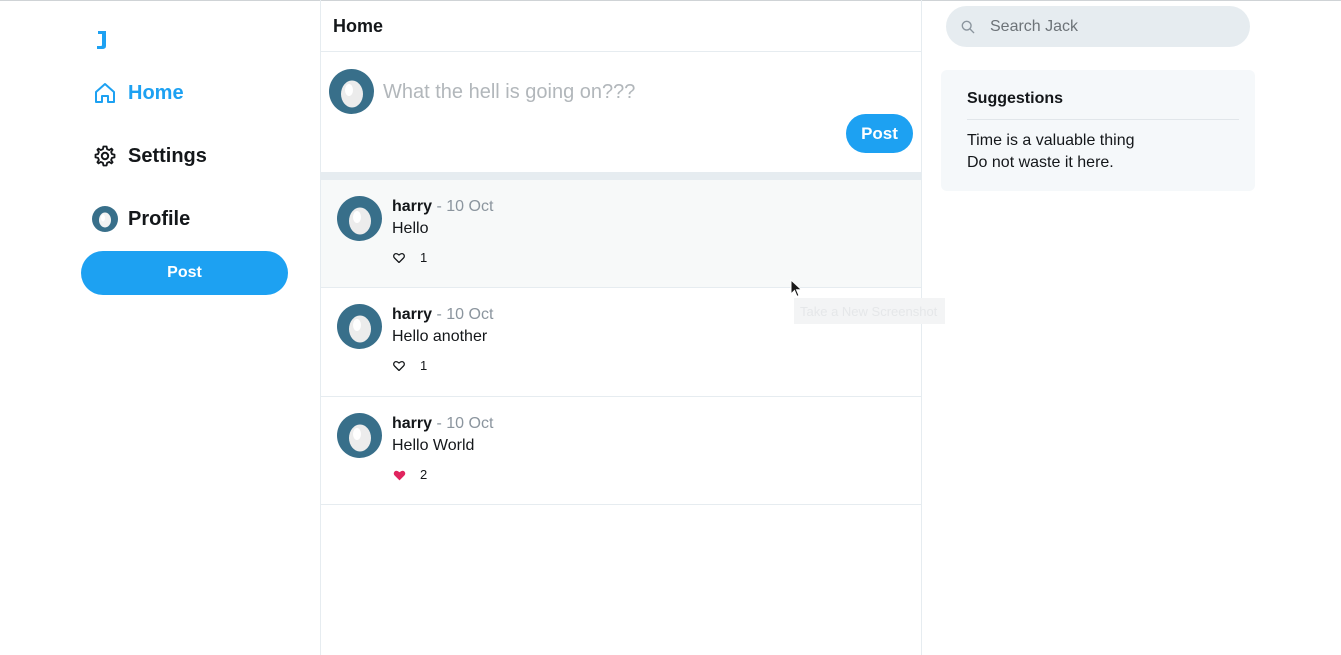 The image size is (1341, 655). What do you see at coordinates (797, 288) in the screenshot?
I see `mouse-cursor-icon` at bounding box center [797, 288].